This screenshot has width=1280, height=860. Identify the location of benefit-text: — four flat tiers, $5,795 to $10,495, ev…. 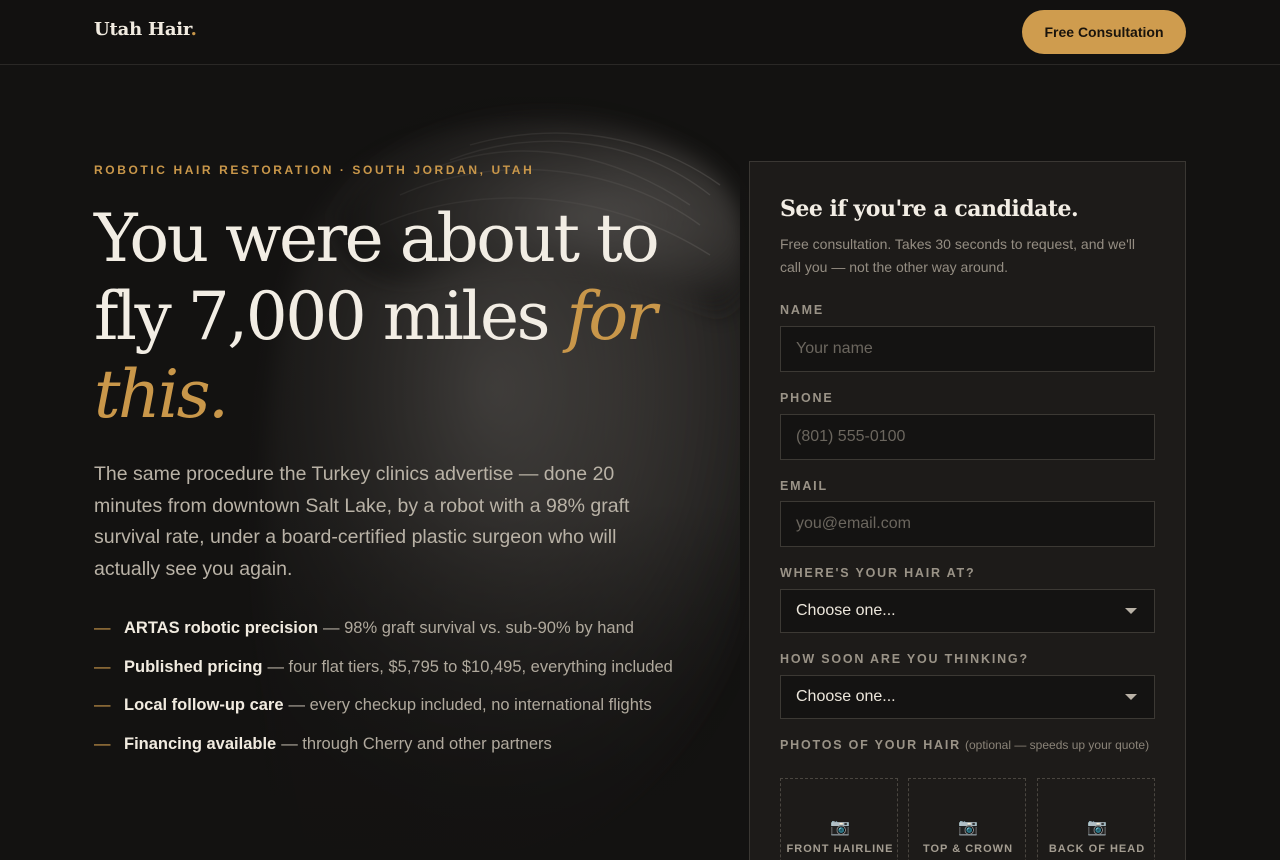
(470, 666).